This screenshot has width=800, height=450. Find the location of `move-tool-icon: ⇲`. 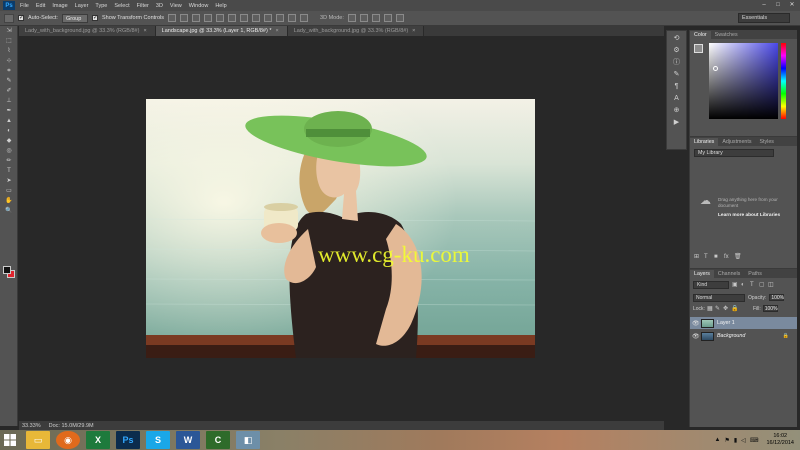

move-tool-icon: ⇲ is located at coordinates (9, 31).